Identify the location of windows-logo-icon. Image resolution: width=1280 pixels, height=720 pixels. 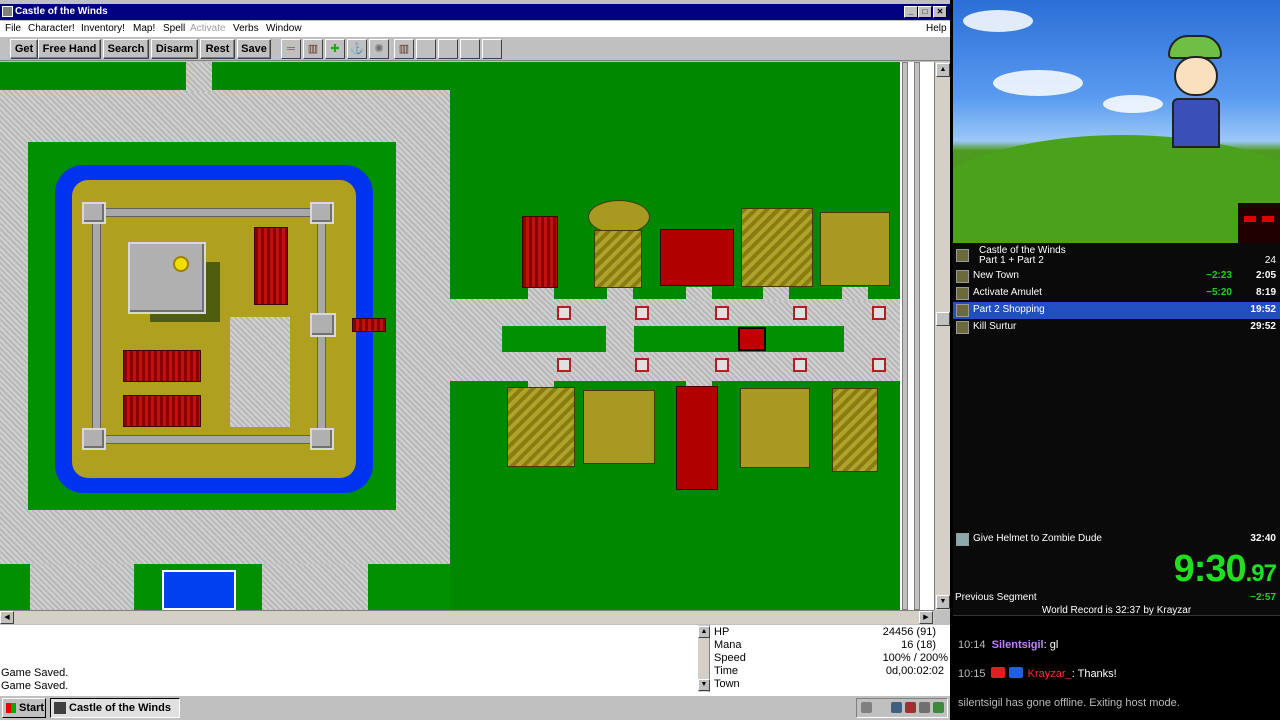
(11, 708).